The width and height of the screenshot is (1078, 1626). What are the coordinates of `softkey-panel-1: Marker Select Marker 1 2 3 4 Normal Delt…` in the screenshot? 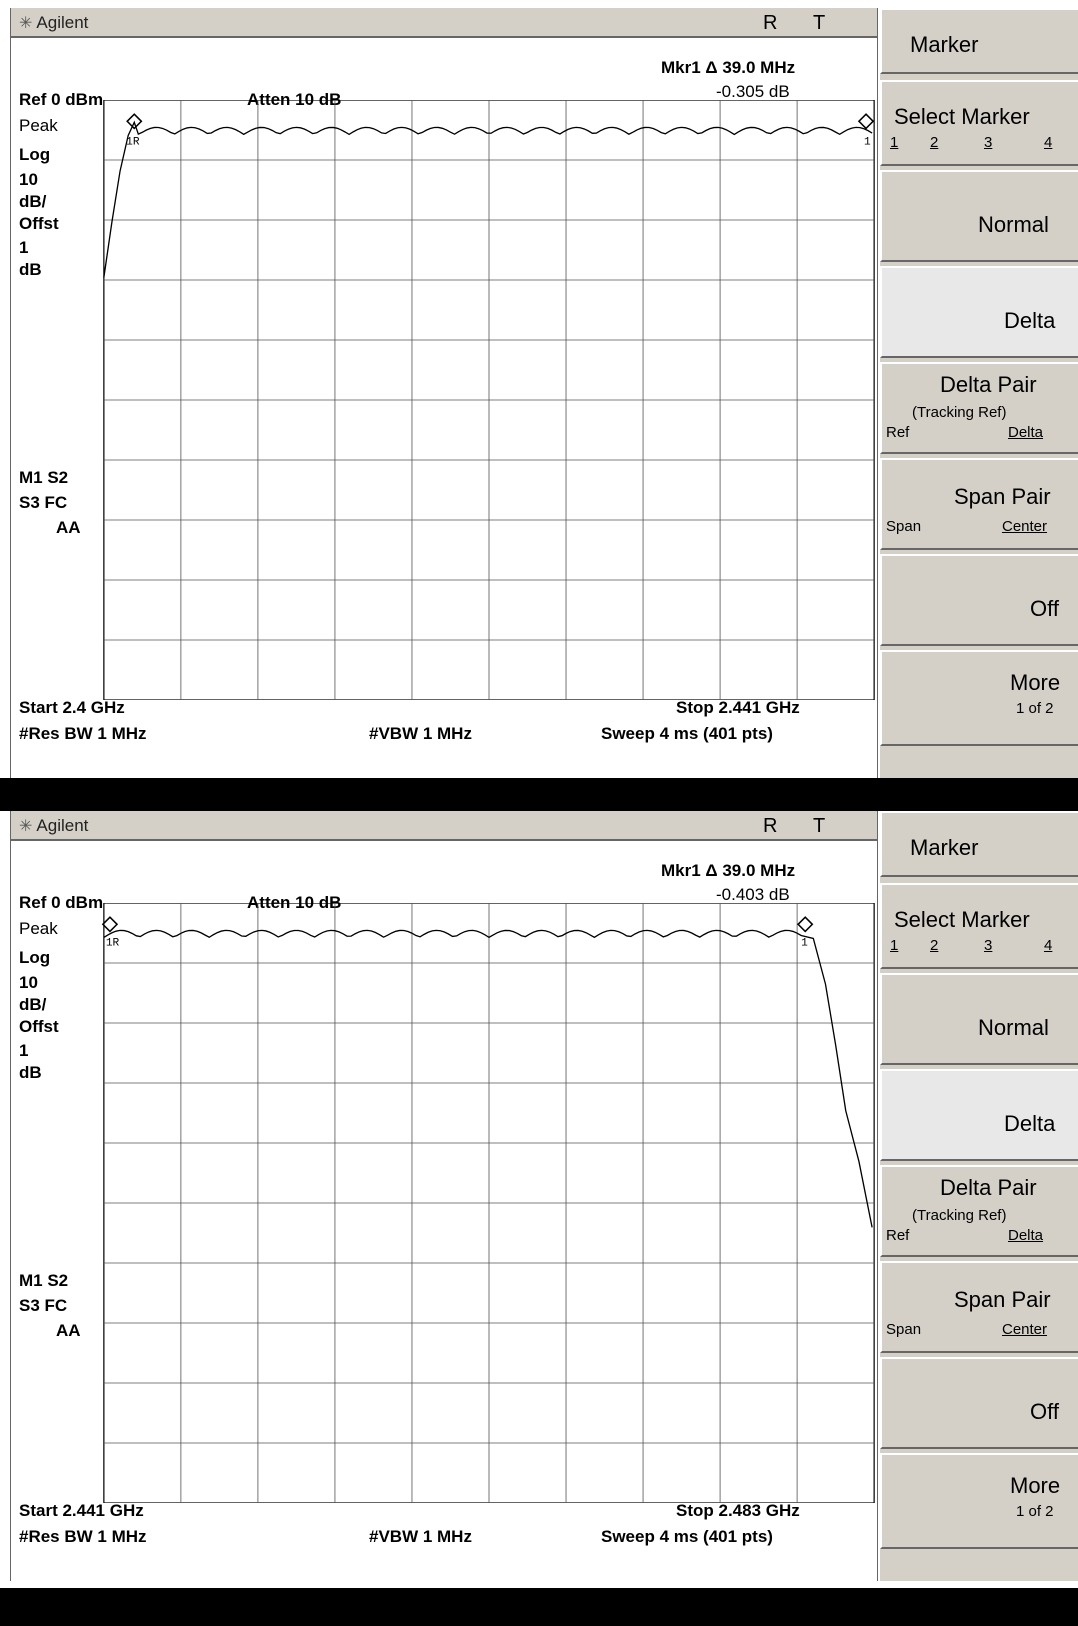 It's located at (979, 393).